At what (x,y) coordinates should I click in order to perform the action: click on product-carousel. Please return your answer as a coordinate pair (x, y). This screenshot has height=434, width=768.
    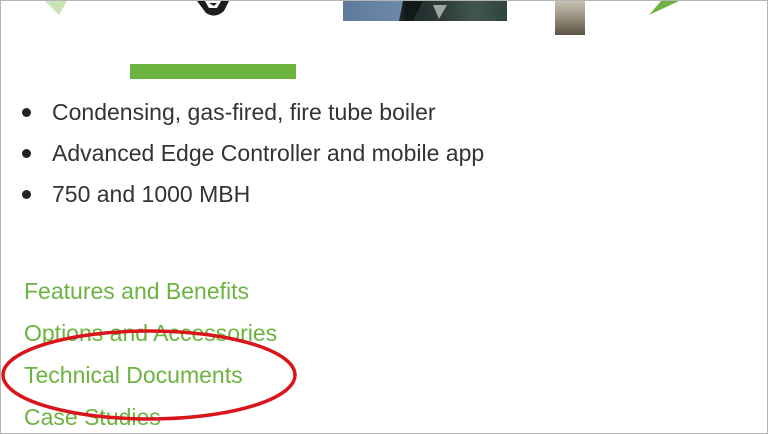
    Looking at the image, I should click on (384, 21).